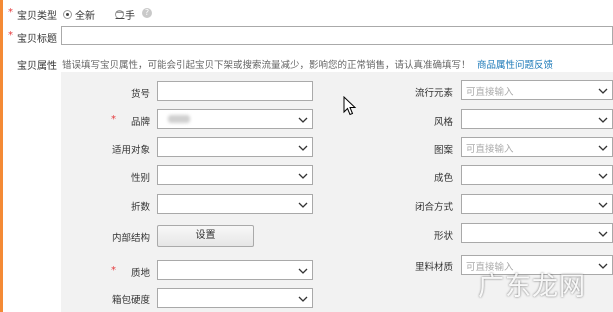 The height and width of the screenshot is (312, 613). I want to click on field-label-target-users: 适用对象, so click(130, 150).